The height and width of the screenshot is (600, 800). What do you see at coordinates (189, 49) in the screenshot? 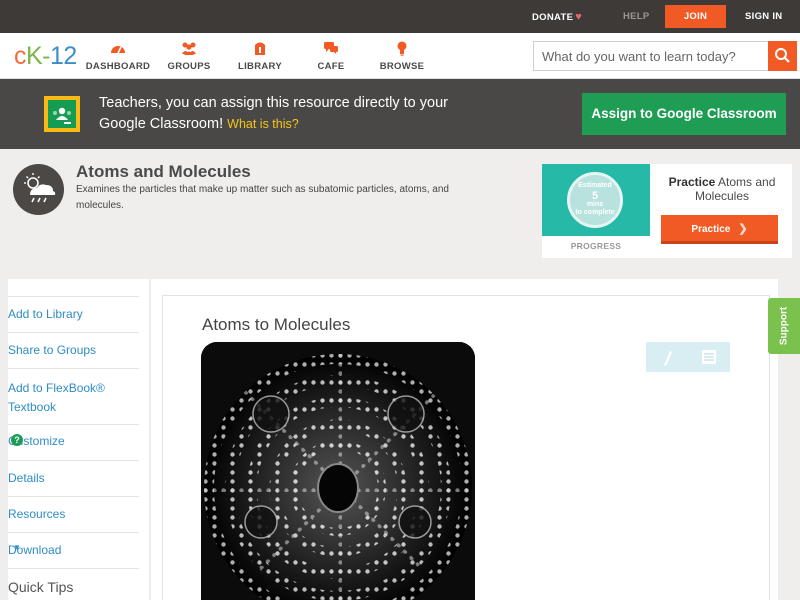
I see `groups-icon` at bounding box center [189, 49].